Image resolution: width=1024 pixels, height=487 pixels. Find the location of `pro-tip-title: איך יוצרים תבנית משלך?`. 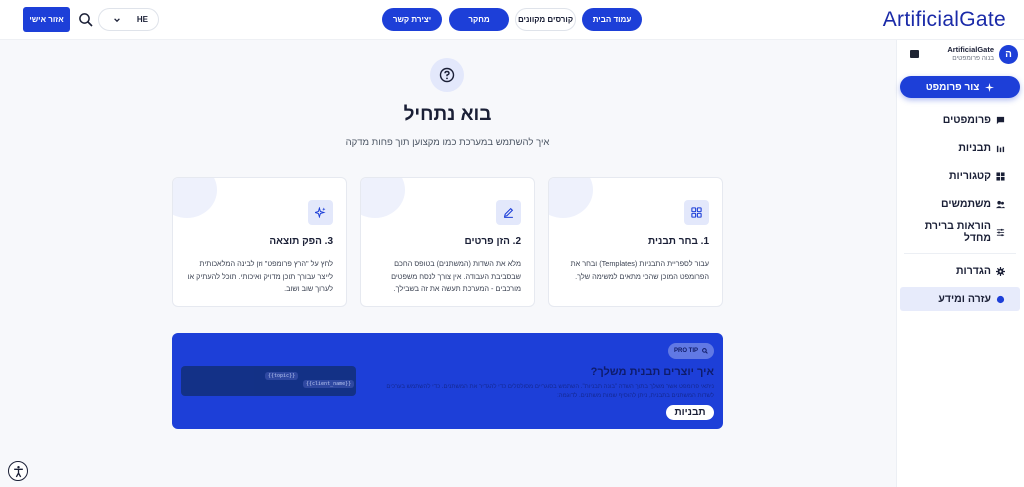

pro-tip-title: איך יוצרים תבנית משלך? is located at coordinates (652, 372).